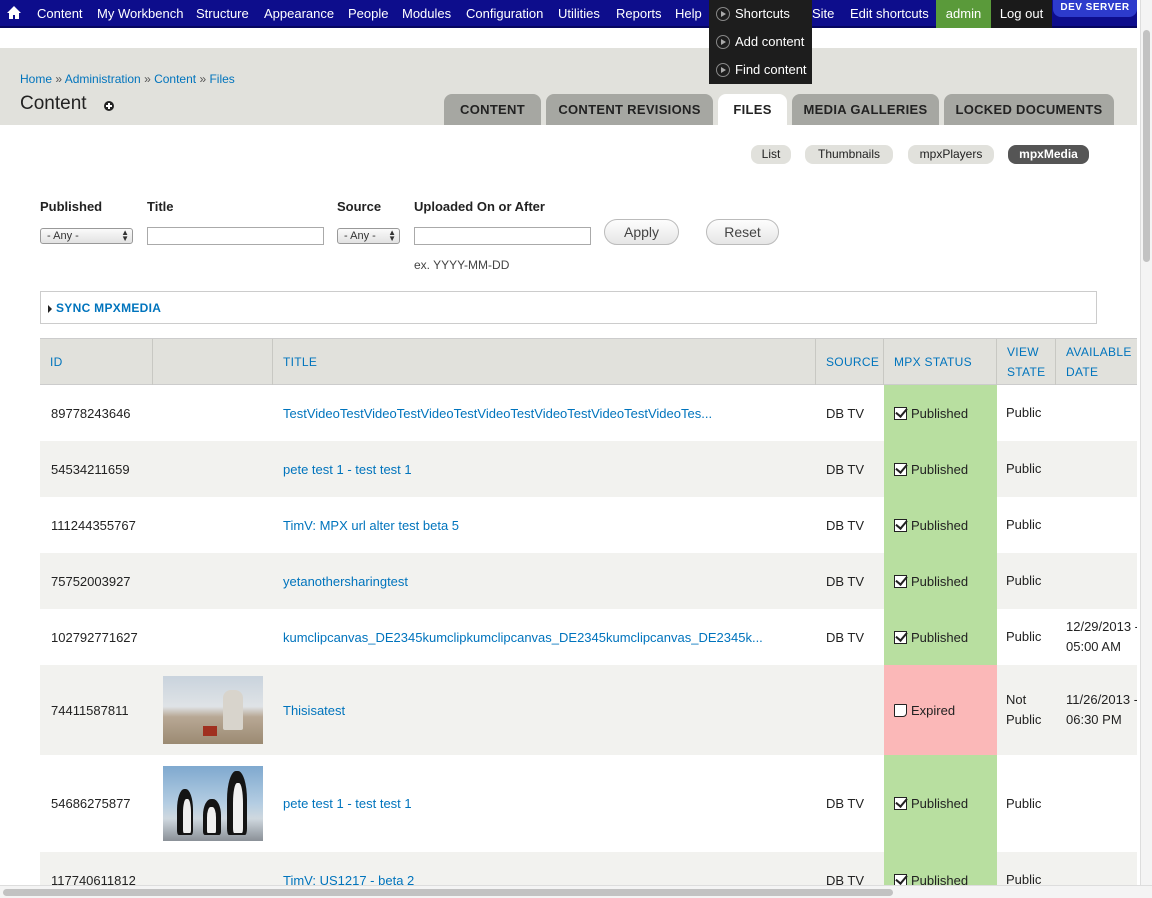  Describe the element at coordinates (462, 265) in the screenshot. I see `date-format-hint: ex. YYYY-MM-DD` at that location.